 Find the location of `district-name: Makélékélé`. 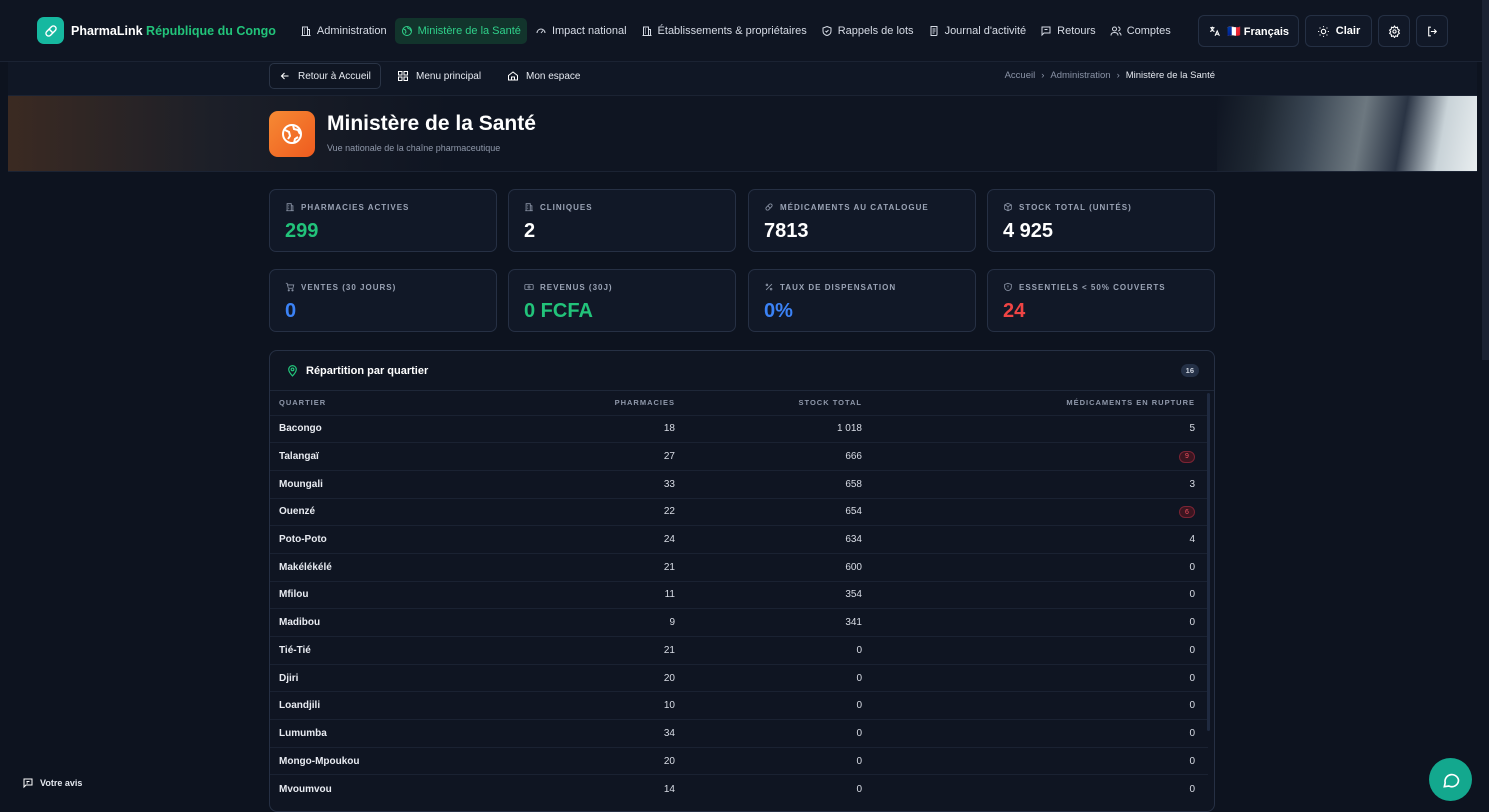

district-name: Makélékélé is located at coordinates (420, 567).